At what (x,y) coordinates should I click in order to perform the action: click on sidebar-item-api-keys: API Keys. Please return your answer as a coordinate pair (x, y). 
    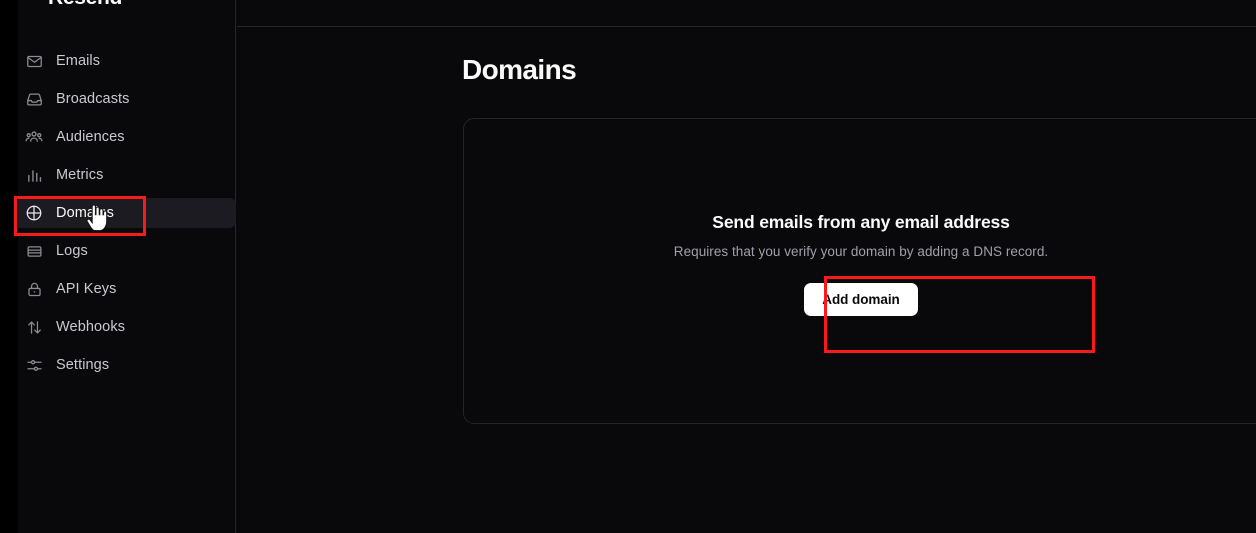
    Looking at the image, I should click on (127, 289).